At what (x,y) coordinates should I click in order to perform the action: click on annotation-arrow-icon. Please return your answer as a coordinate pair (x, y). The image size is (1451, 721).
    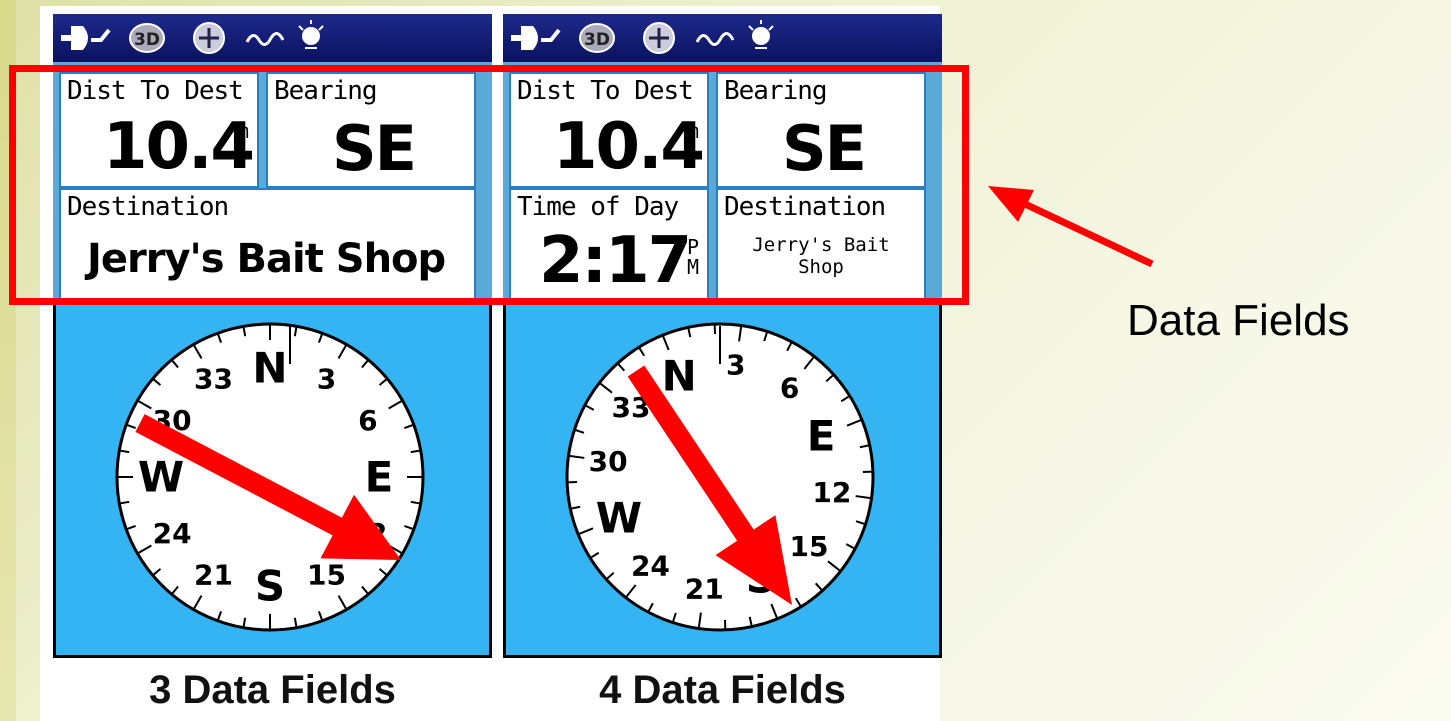
    Looking at the image, I should click on (1071, 227).